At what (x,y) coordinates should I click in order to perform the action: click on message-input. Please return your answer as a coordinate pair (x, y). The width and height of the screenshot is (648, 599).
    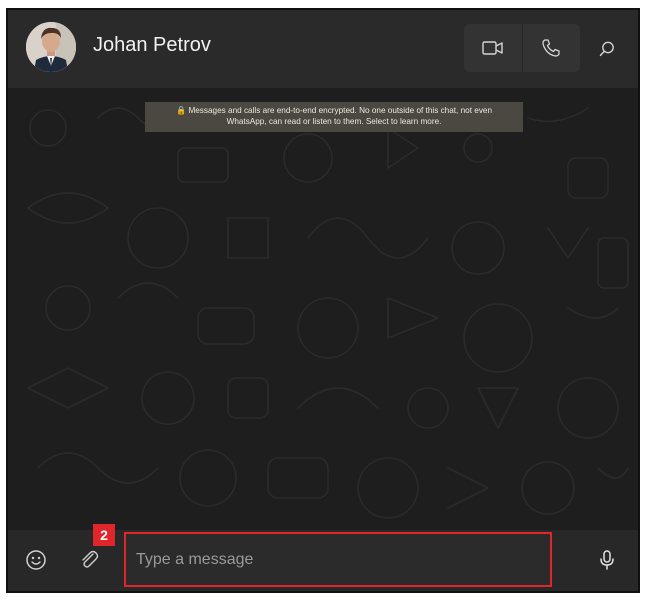
    Looking at the image, I should click on (338, 559).